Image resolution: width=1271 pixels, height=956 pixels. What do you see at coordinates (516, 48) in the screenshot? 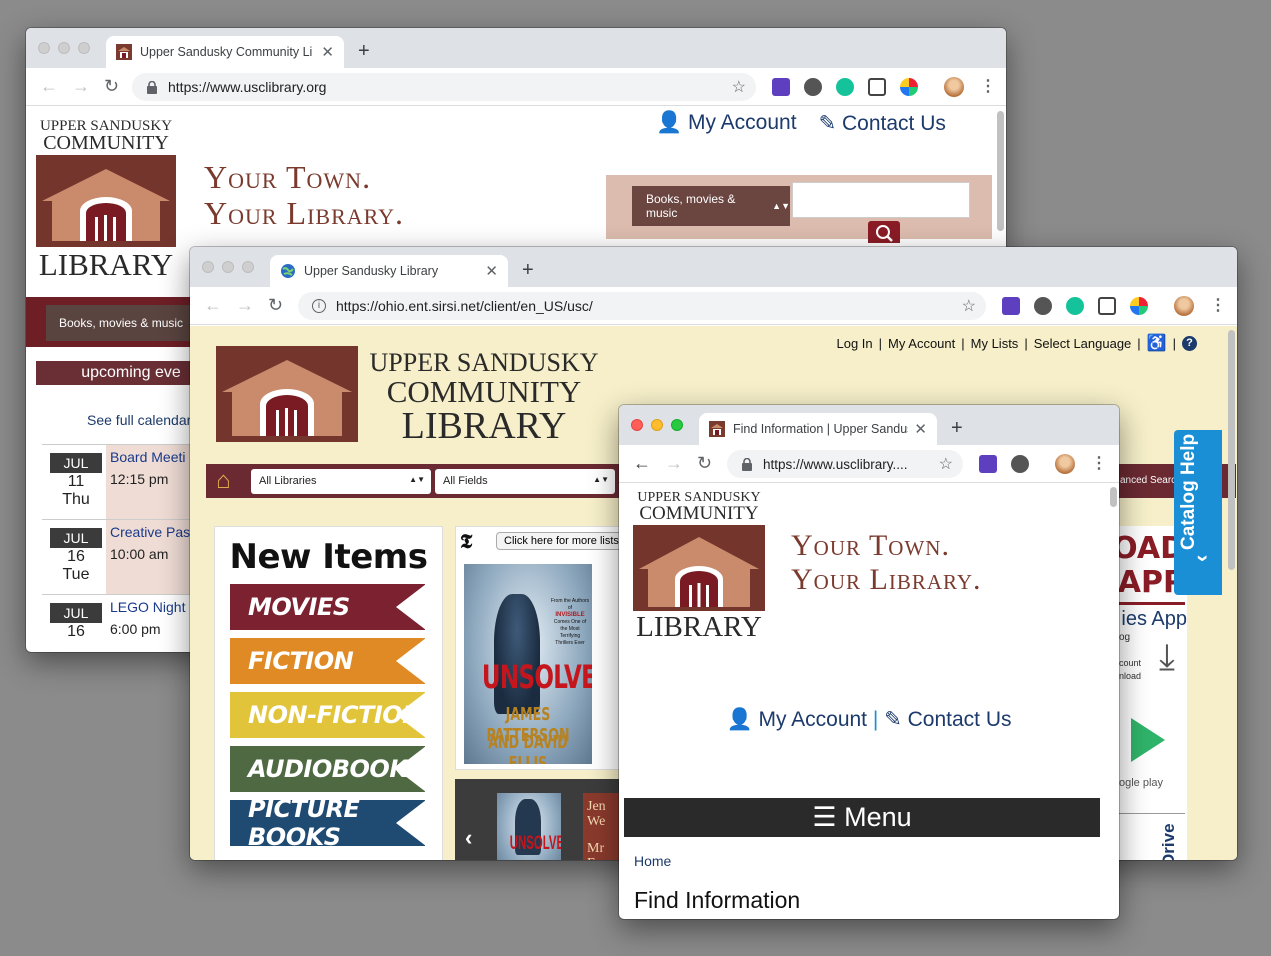
I see `tab-strip: Upper Sandusky Community Li ✕ +` at bounding box center [516, 48].